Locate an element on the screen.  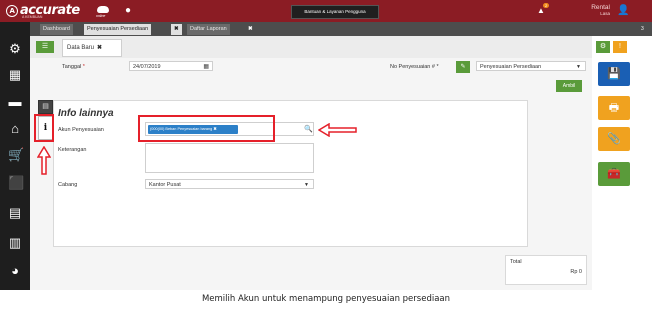
total-box: Total Rp 0 is located at coordinates (546, 270).